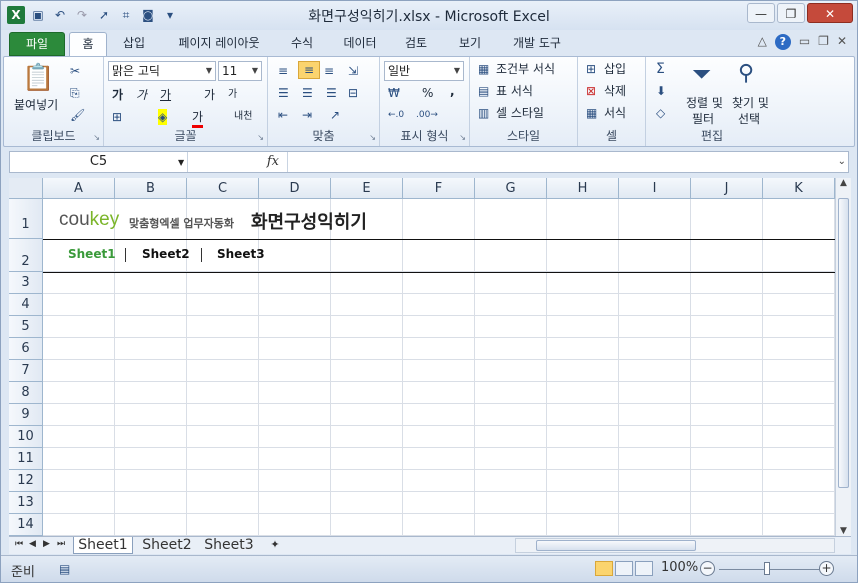  Describe the element at coordinates (624, 568) in the screenshot. I see `page-layout-view-button` at that location.